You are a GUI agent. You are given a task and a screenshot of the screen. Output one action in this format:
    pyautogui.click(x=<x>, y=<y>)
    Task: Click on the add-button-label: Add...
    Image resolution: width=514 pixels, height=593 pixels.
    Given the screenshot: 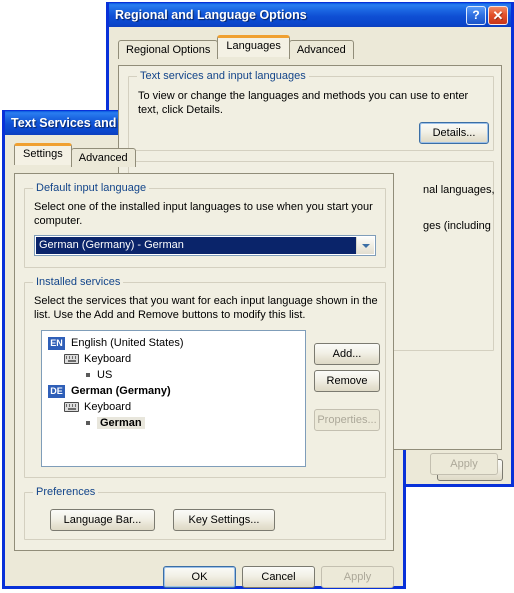 What is the action you would take?
    pyautogui.click(x=347, y=354)
    